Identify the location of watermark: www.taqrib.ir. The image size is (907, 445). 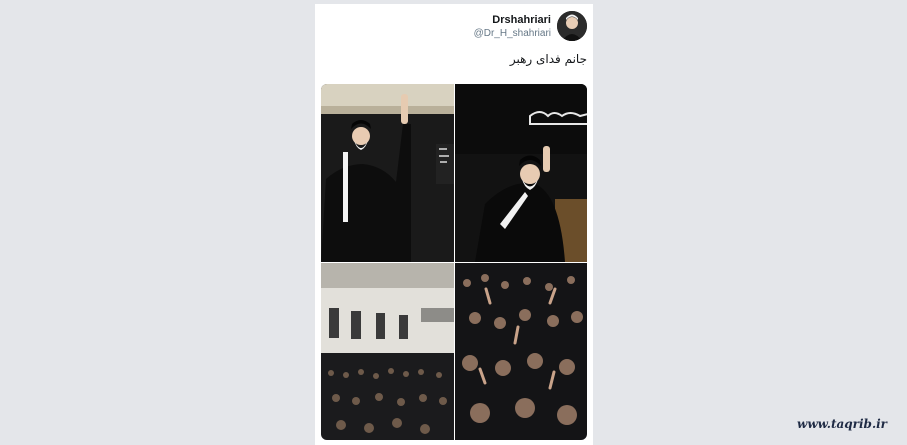
(842, 424).